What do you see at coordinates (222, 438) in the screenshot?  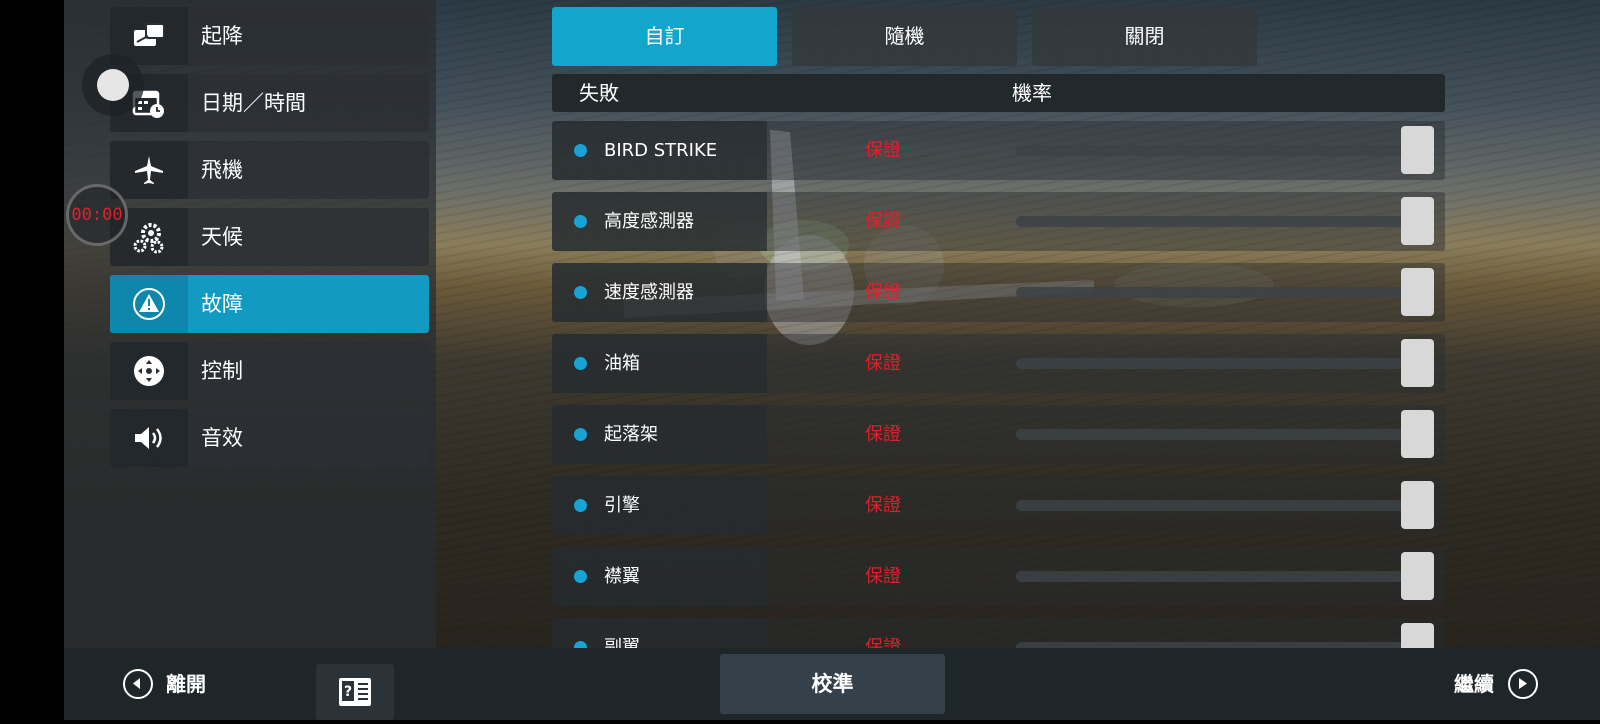 I see `sidebar-item-label: 音效` at bounding box center [222, 438].